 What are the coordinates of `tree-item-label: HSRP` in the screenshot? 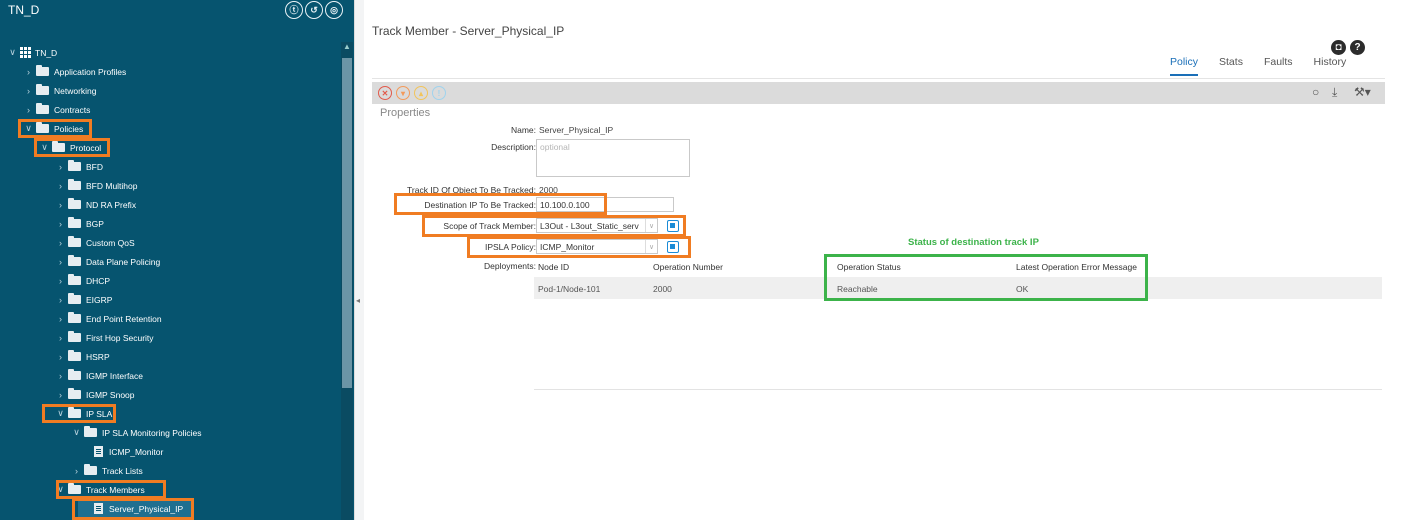 It's located at (98, 356).